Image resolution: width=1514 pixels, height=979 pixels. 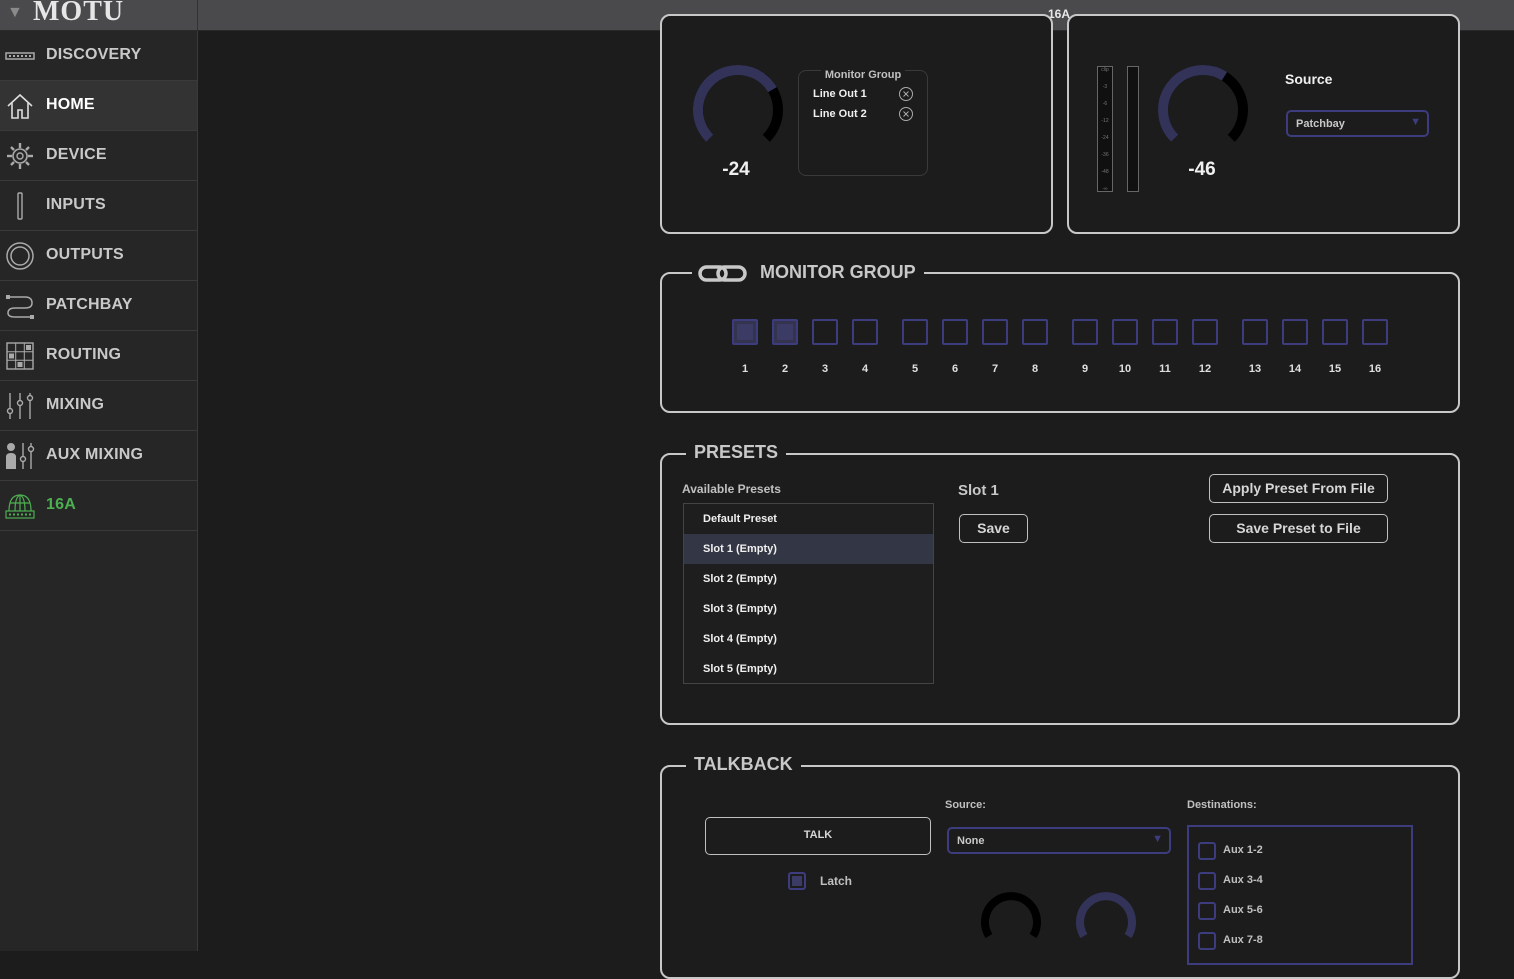 What do you see at coordinates (1202, 169) in the screenshot?
I see `input-knob-value: -46` at bounding box center [1202, 169].